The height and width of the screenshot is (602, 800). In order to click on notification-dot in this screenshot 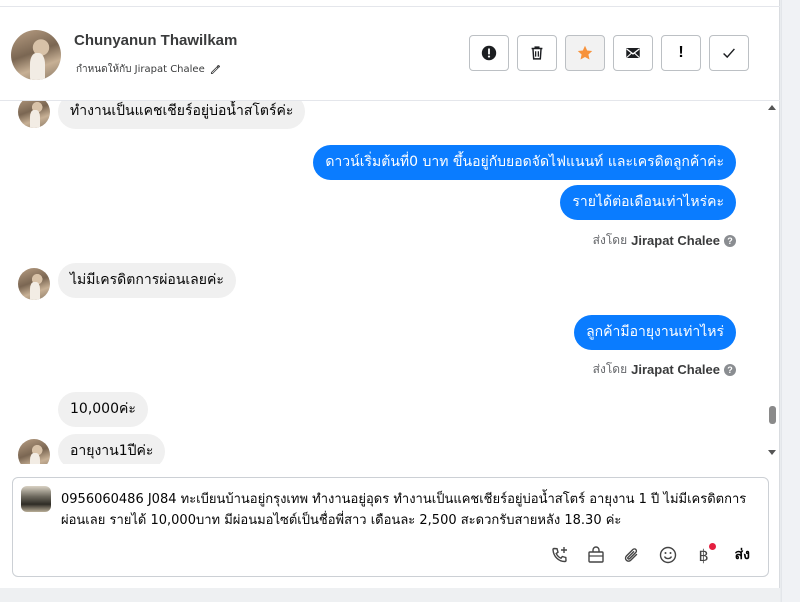, I will do `click(712, 546)`.